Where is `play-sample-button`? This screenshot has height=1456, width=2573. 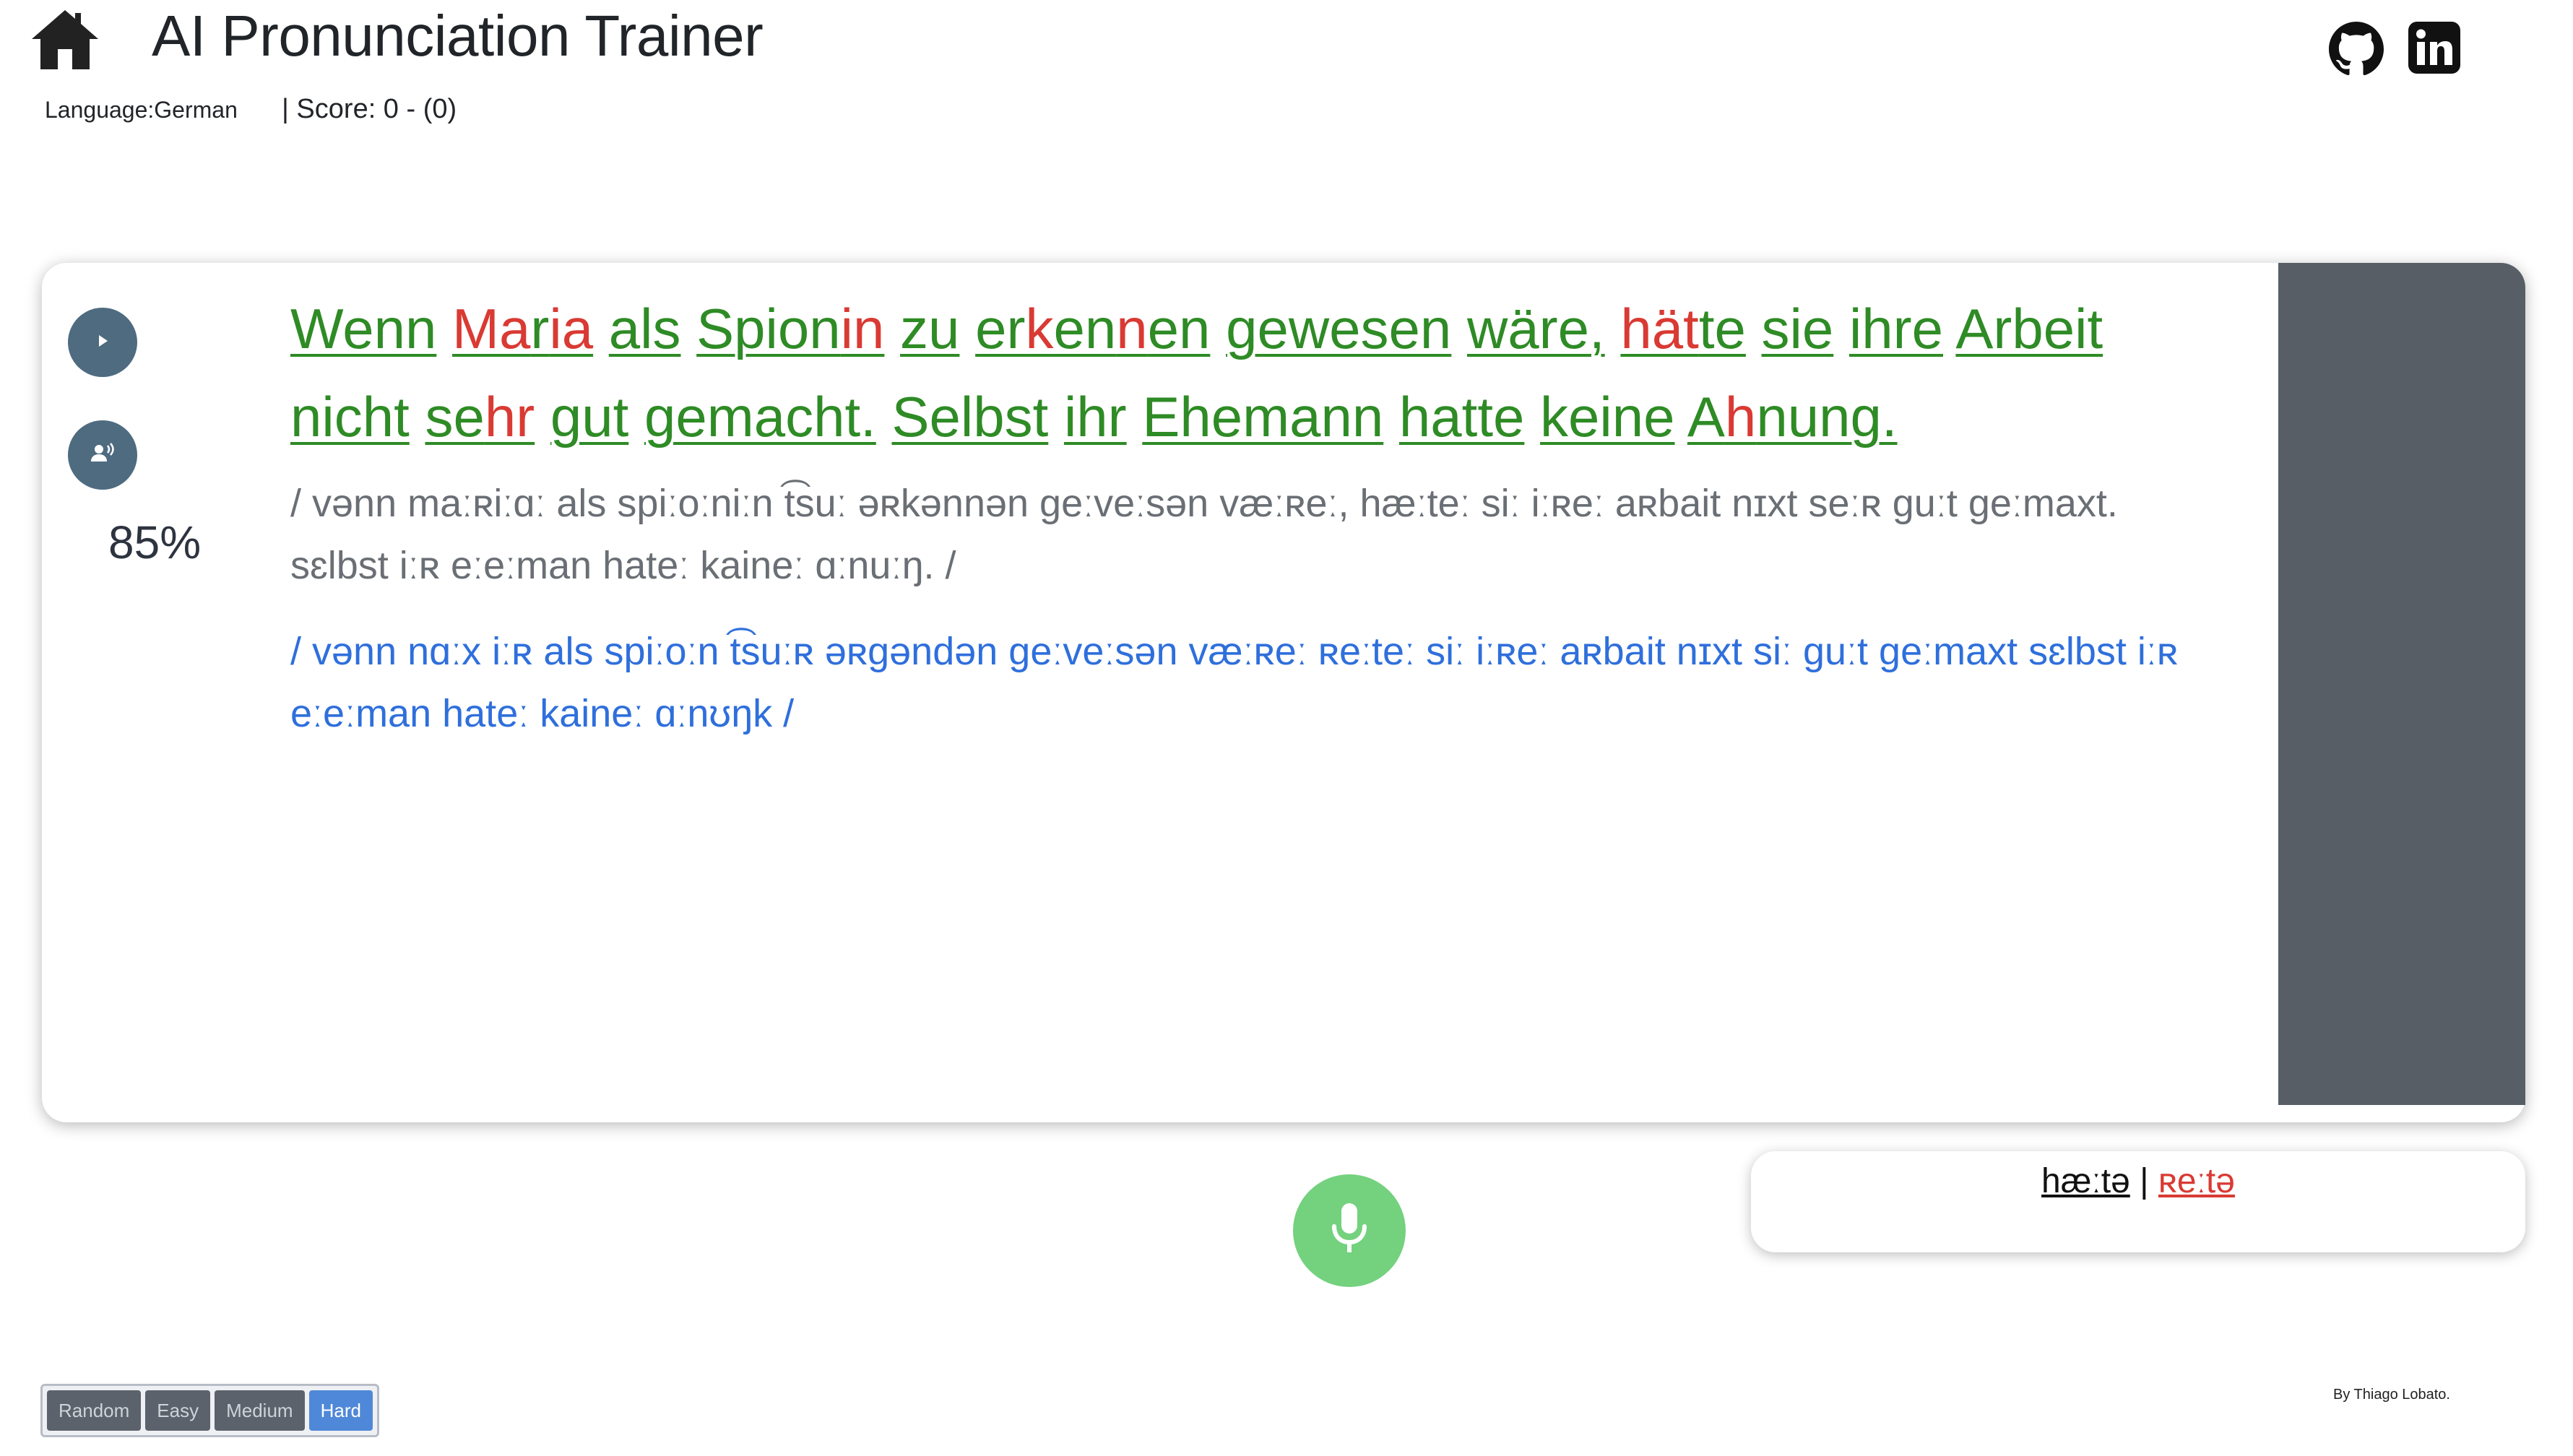
play-sample-button is located at coordinates (102, 342).